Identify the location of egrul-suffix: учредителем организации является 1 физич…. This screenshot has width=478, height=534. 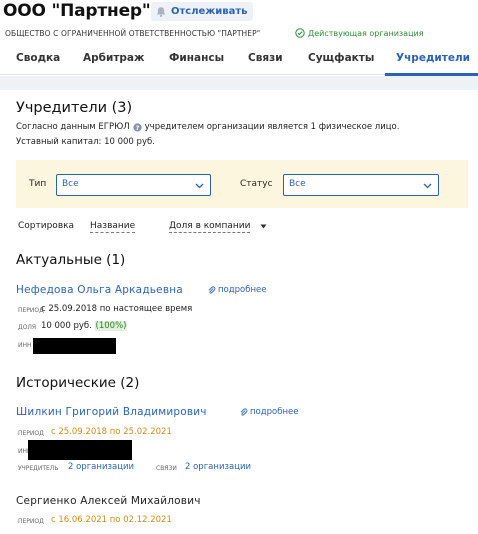
(272, 127).